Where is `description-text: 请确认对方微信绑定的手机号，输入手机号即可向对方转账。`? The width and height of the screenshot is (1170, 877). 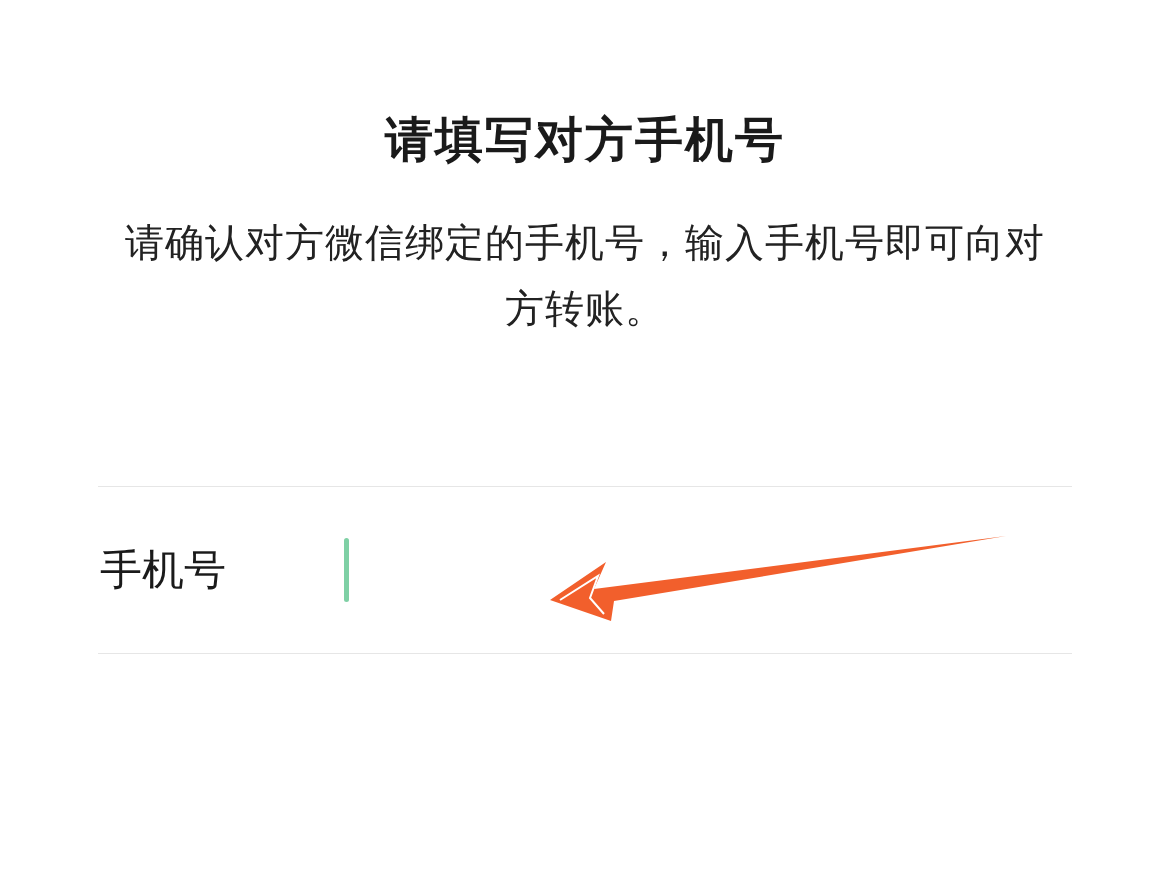 description-text: 请确认对方微信绑定的手机号，输入手机号即可向对方转账。 is located at coordinates (585, 276).